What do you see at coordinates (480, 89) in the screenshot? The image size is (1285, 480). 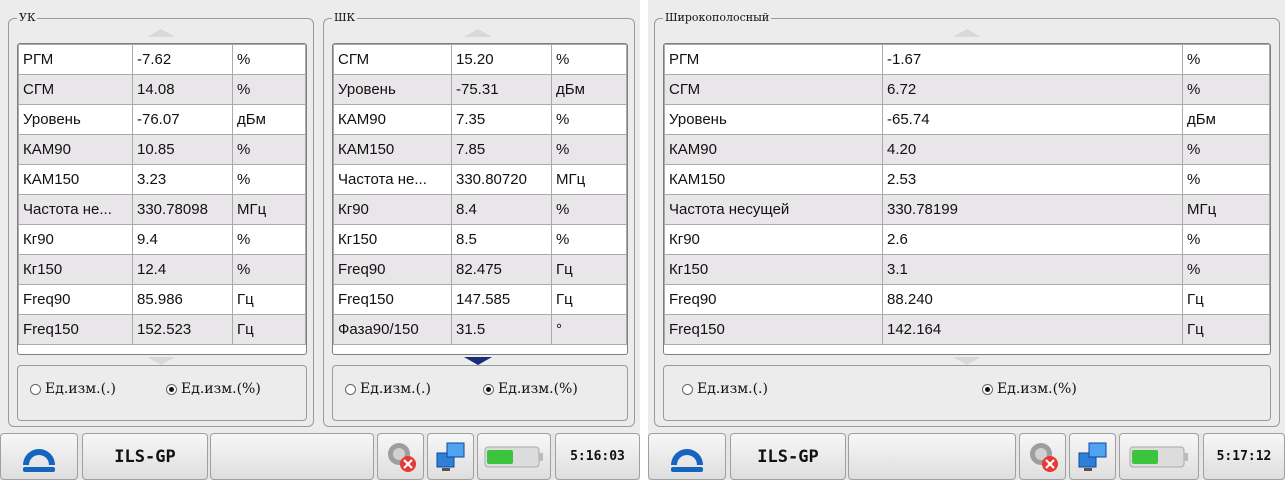 I see `table-row: Уровень -75.31 дБм` at bounding box center [480, 89].